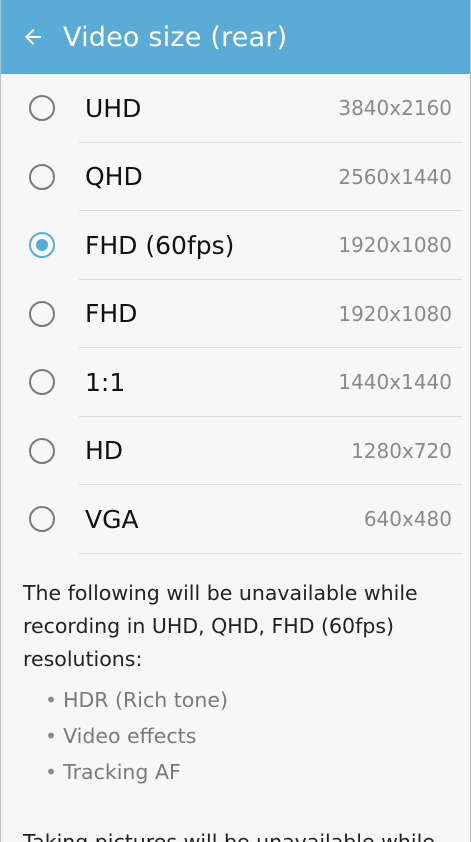  Describe the element at coordinates (42, 245) in the screenshot. I see `radio-button-selected` at that location.